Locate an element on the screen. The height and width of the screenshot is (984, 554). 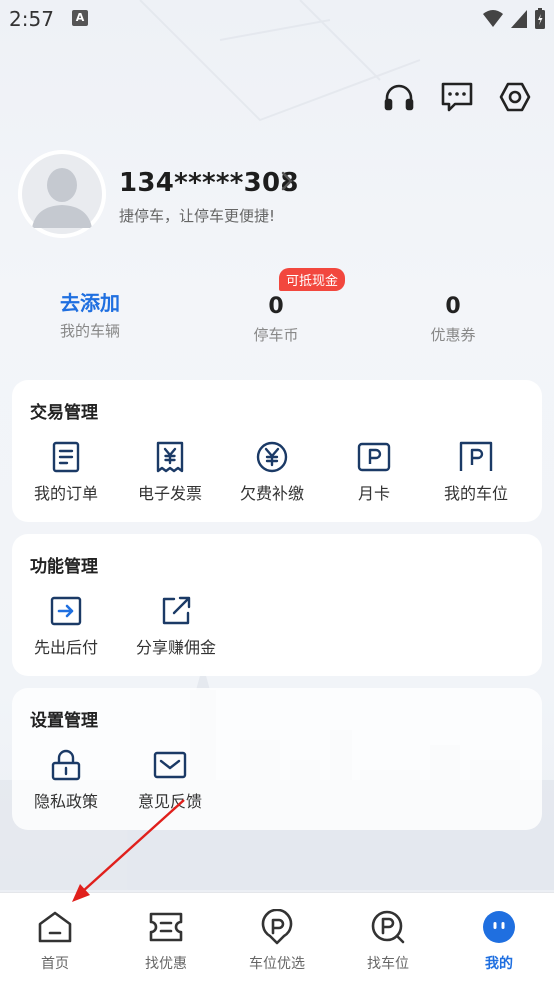
stat-parking-coins: 0 停车币 is located at coordinates (276, 318).